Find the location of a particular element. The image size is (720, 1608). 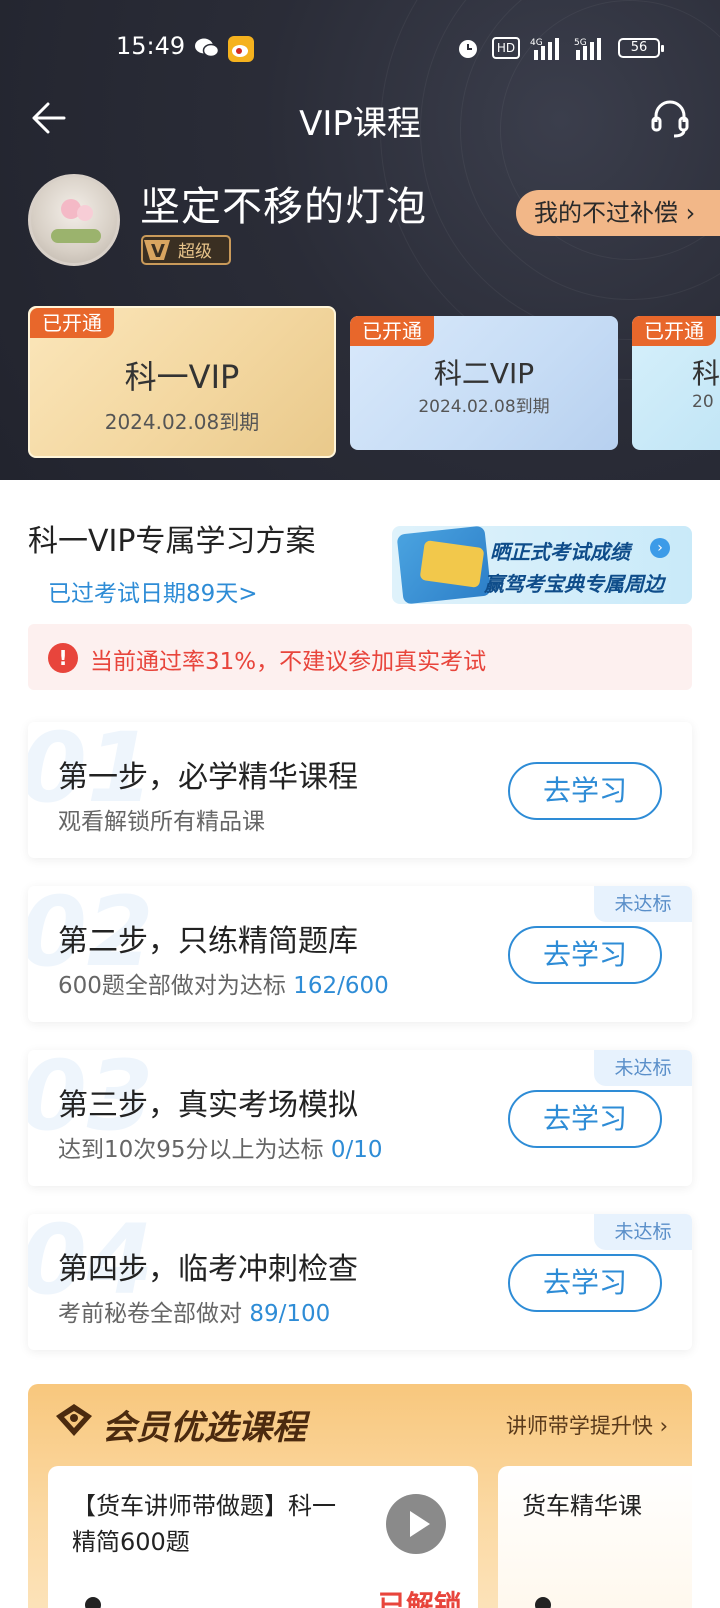

vip-card-name: 科 is located at coordinates (706, 373).